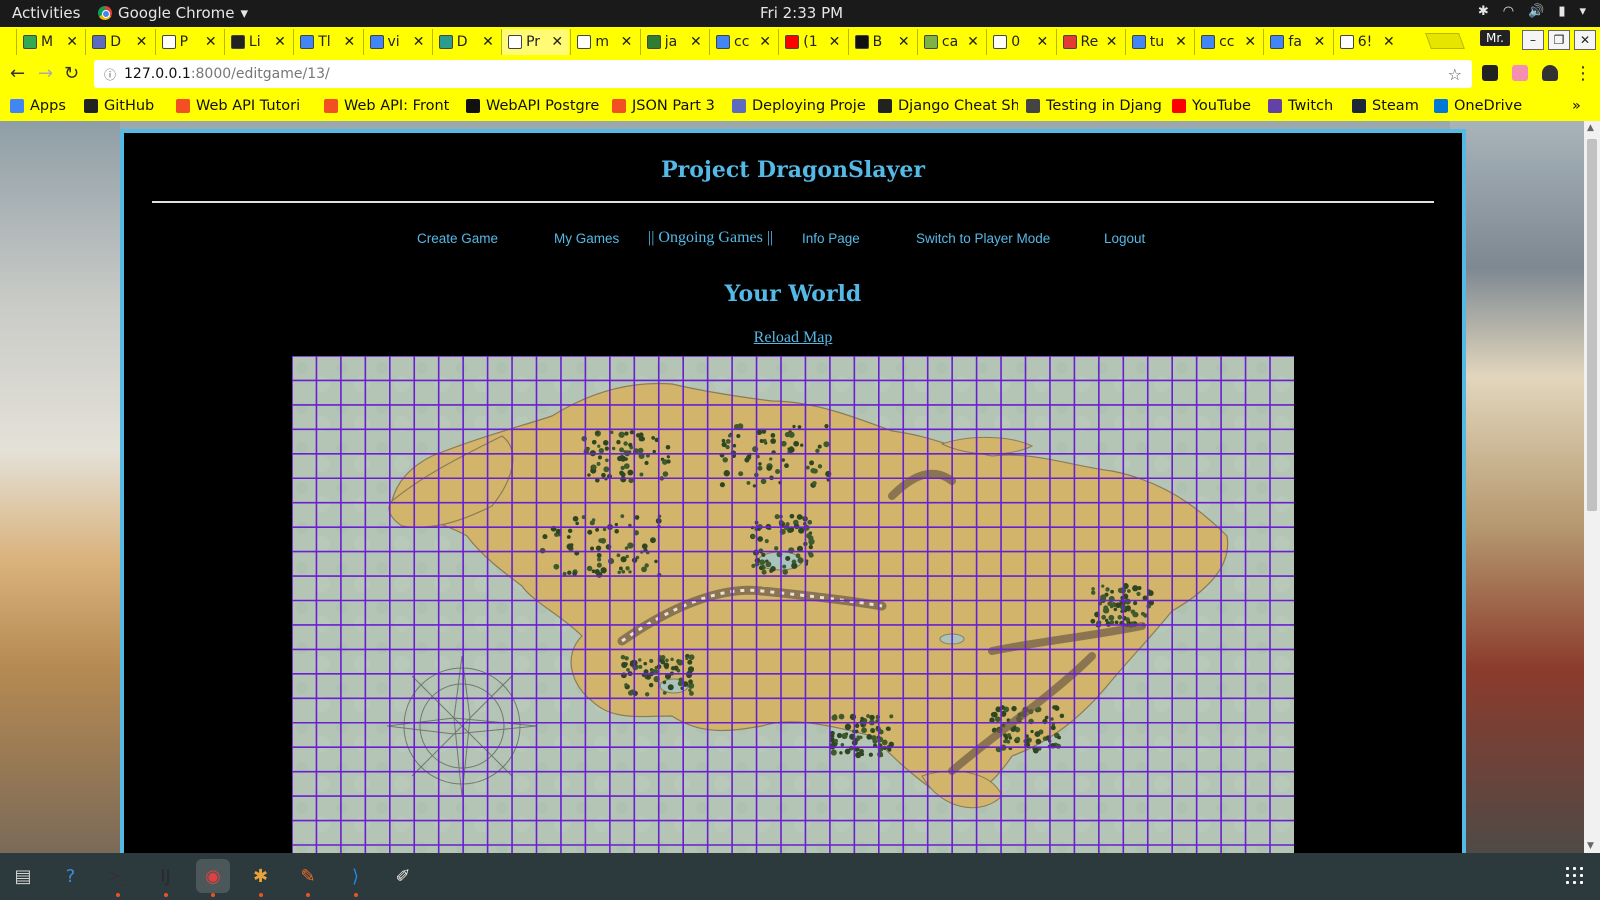 This screenshot has width=1600, height=900. What do you see at coordinates (673, 42) in the screenshot?
I see `browser-tab: ja ✕` at bounding box center [673, 42].